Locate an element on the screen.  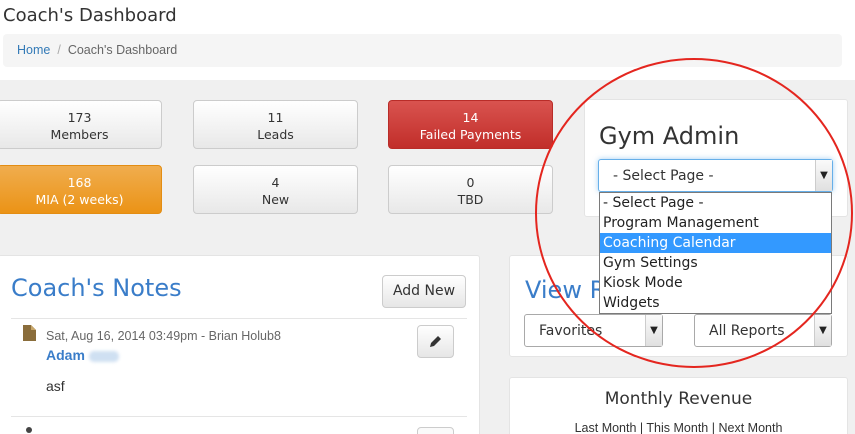
this-month-link: This Month is located at coordinates (677, 427).